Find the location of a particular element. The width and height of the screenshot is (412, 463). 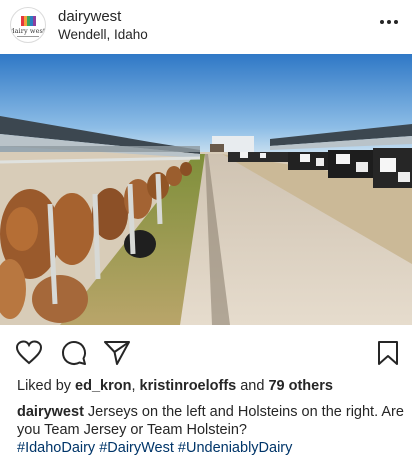

liker-username: kristinroeloffs is located at coordinates (188, 386).